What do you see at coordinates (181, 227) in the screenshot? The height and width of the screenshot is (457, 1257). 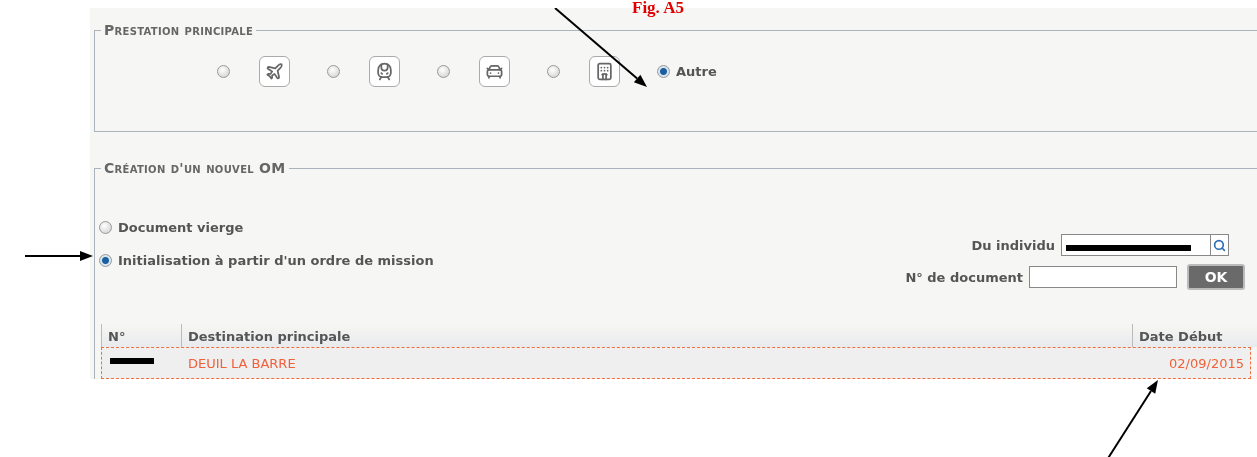 I see `option-label: Document vierge` at bounding box center [181, 227].